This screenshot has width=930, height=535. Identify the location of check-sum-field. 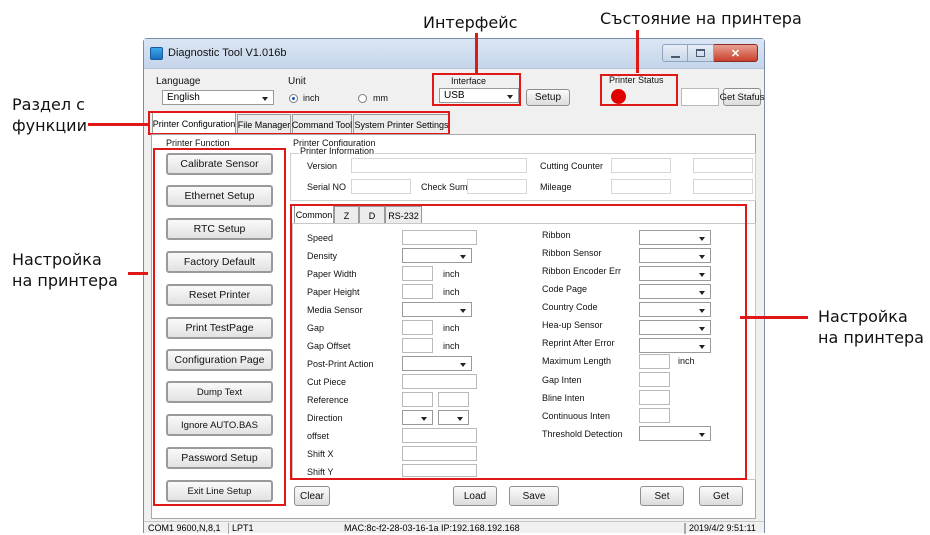
(497, 186).